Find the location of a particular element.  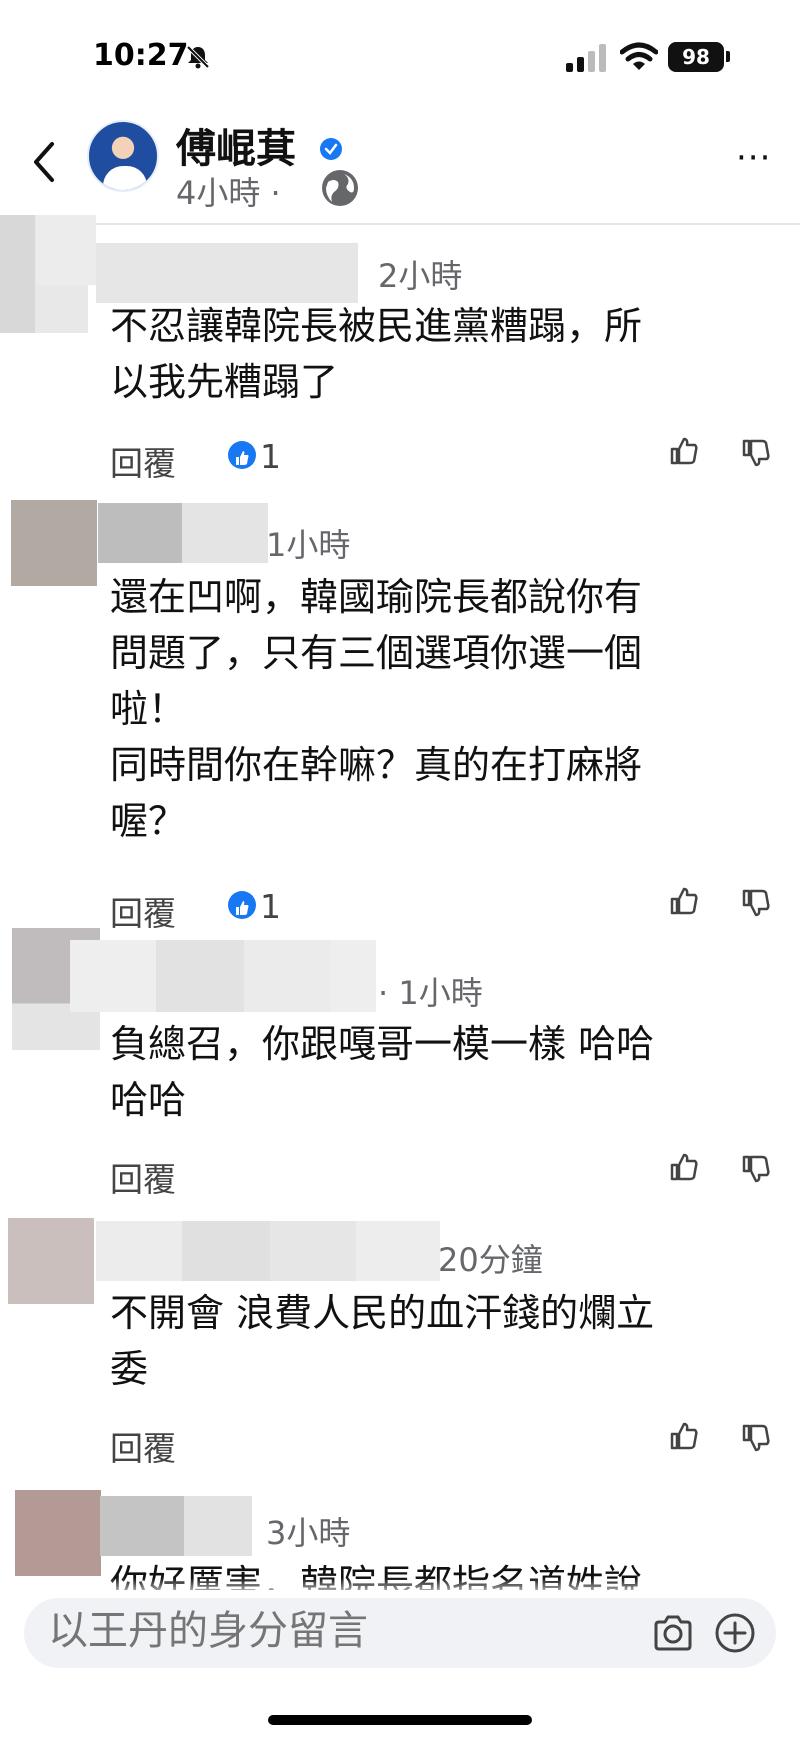

globe-icon is located at coordinates (340, 188).